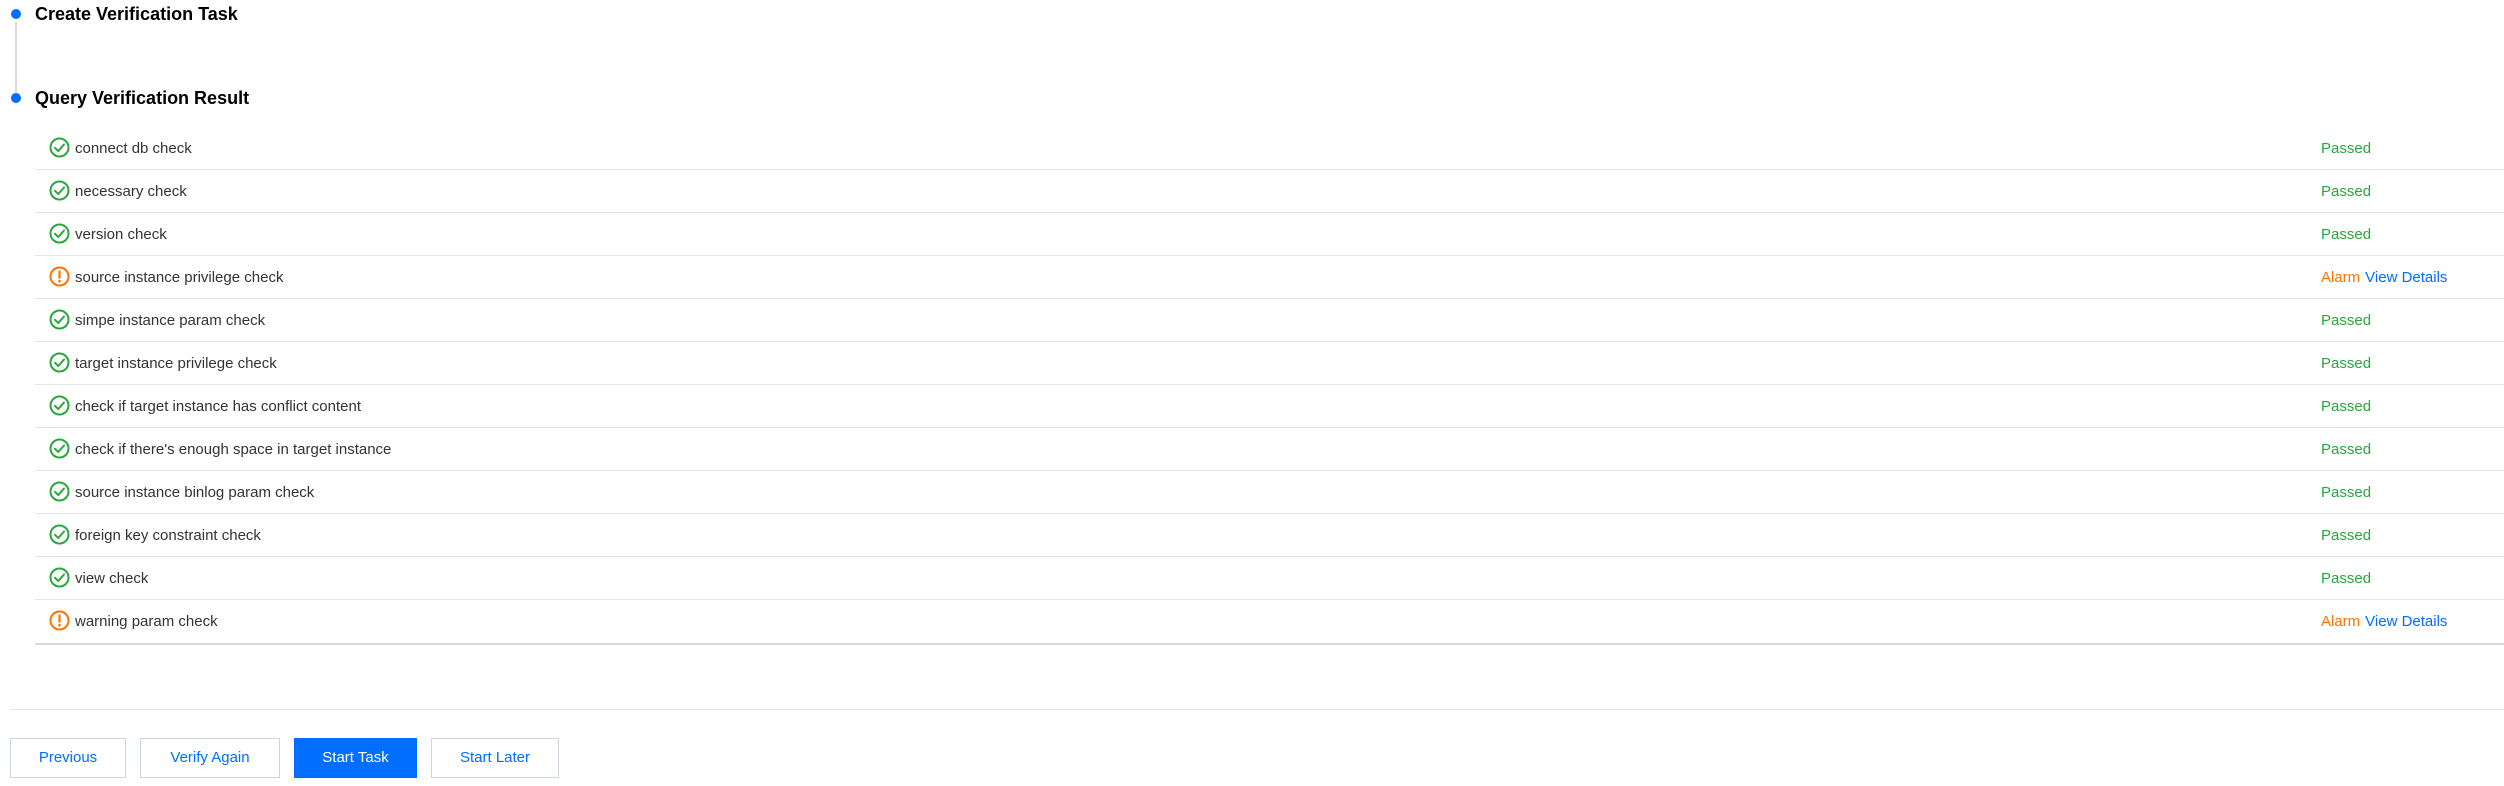 This screenshot has height=786, width=2504. Describe the element at coordinates (355, 758) in the screenshot. I see `start-task-button: Start Task` at that location.